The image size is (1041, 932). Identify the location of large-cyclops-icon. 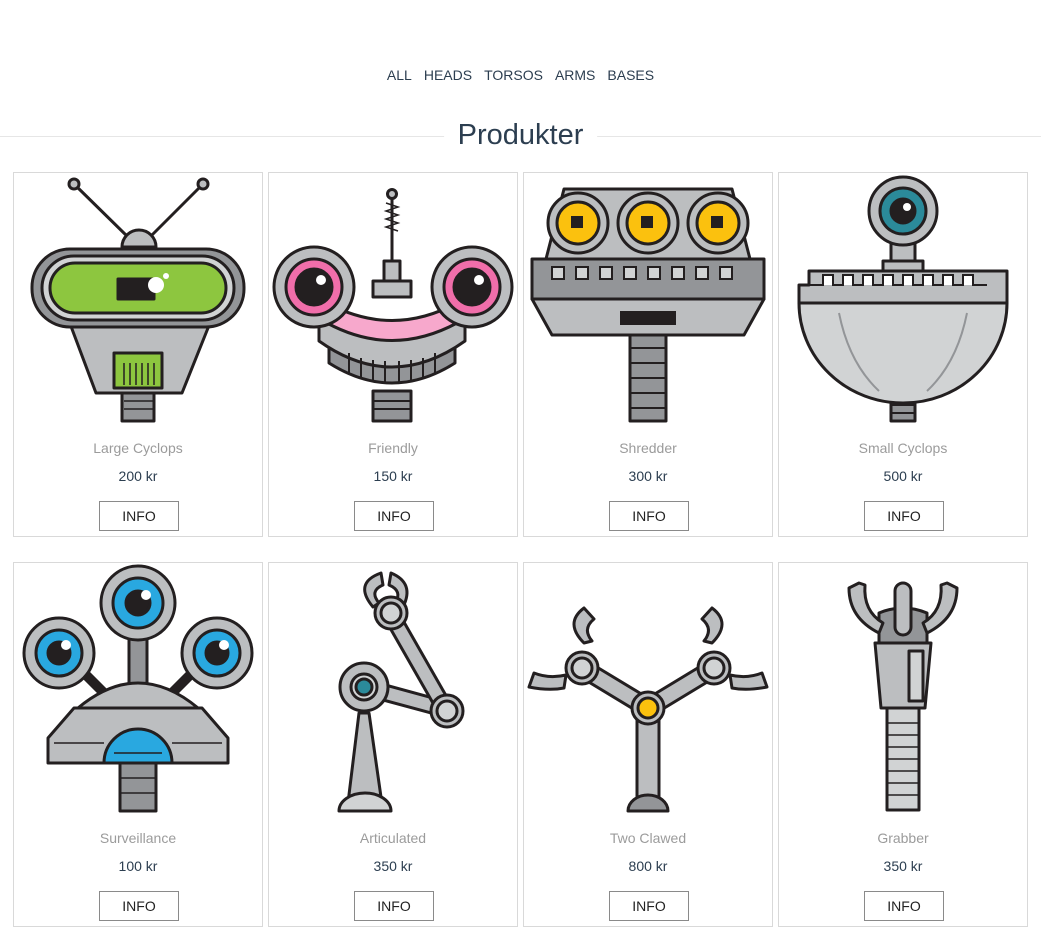
(138, 300).